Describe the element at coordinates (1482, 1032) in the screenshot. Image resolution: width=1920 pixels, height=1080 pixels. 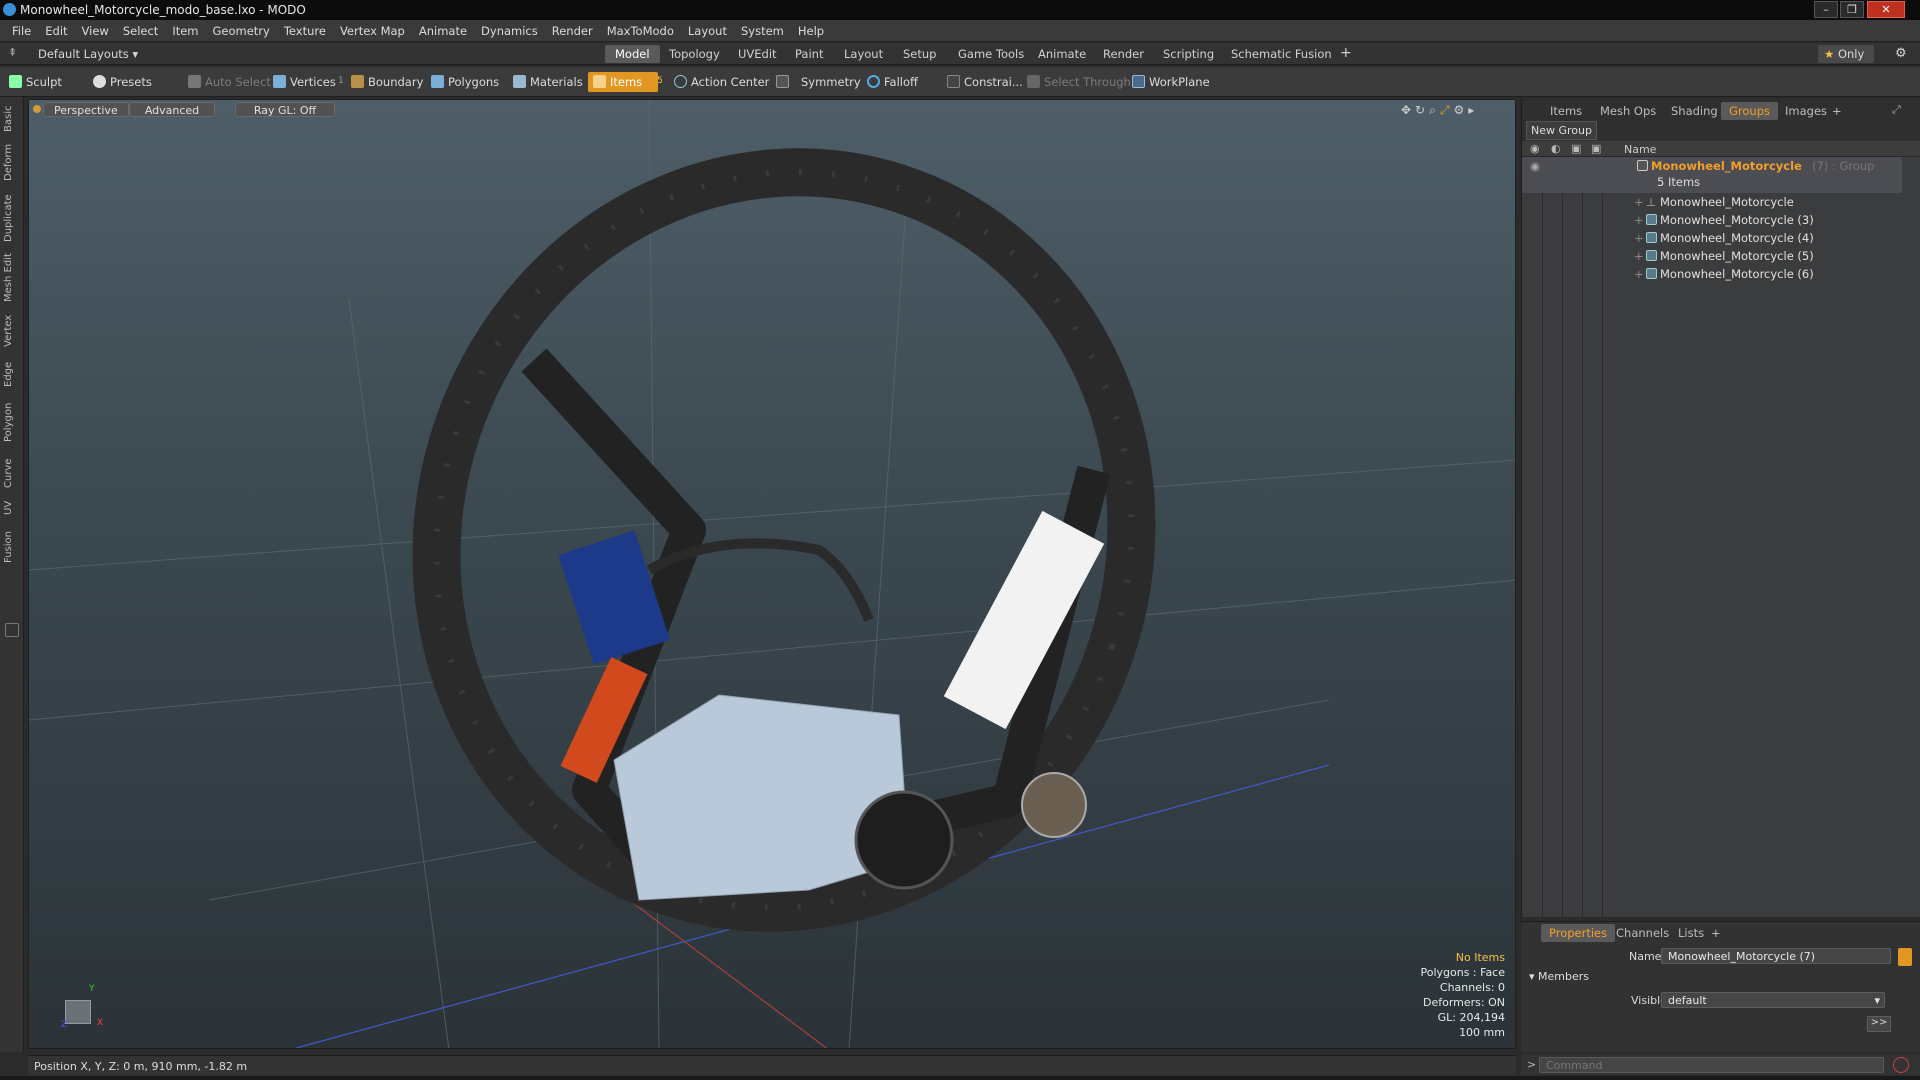
I see `grid-size: 100 mm` at that location.